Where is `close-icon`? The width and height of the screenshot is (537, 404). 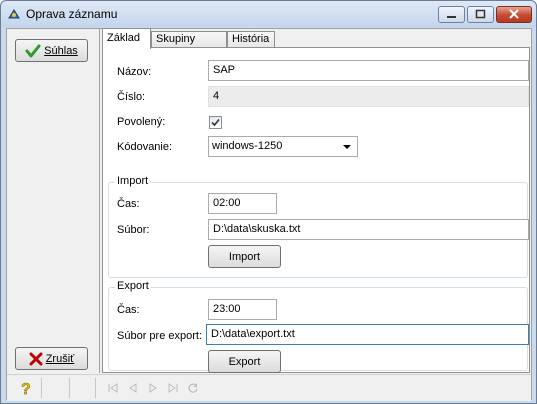
close-icon is located at coordinates (514, 14).